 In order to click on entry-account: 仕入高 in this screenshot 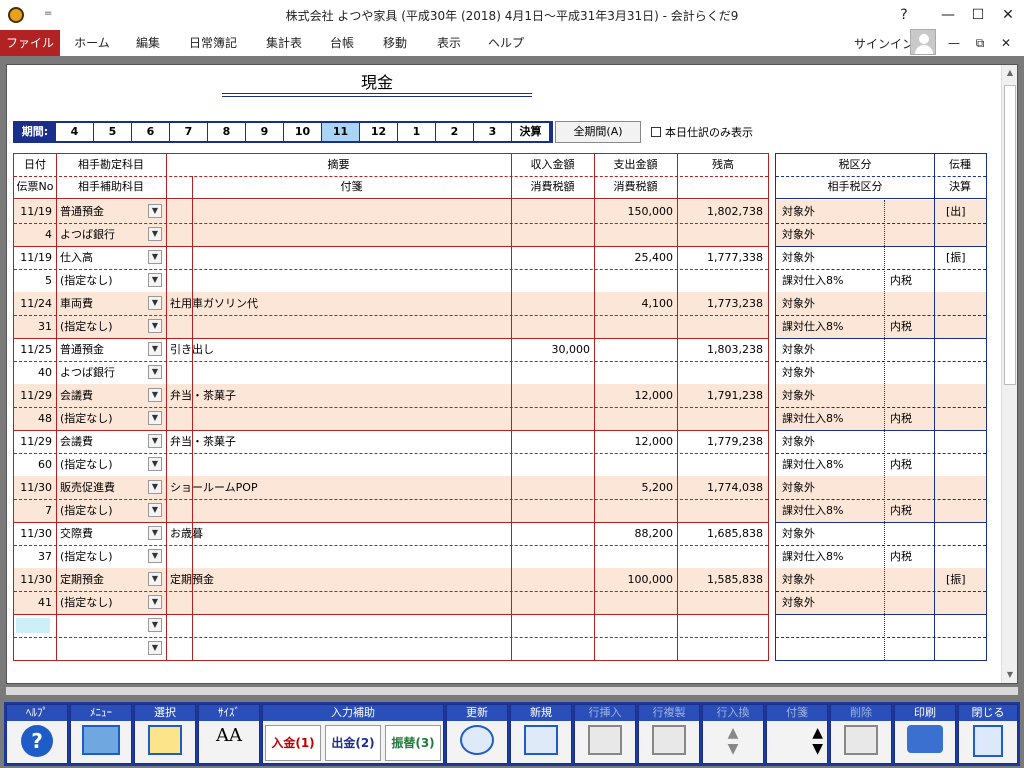, I will do `click(76, 257)`.